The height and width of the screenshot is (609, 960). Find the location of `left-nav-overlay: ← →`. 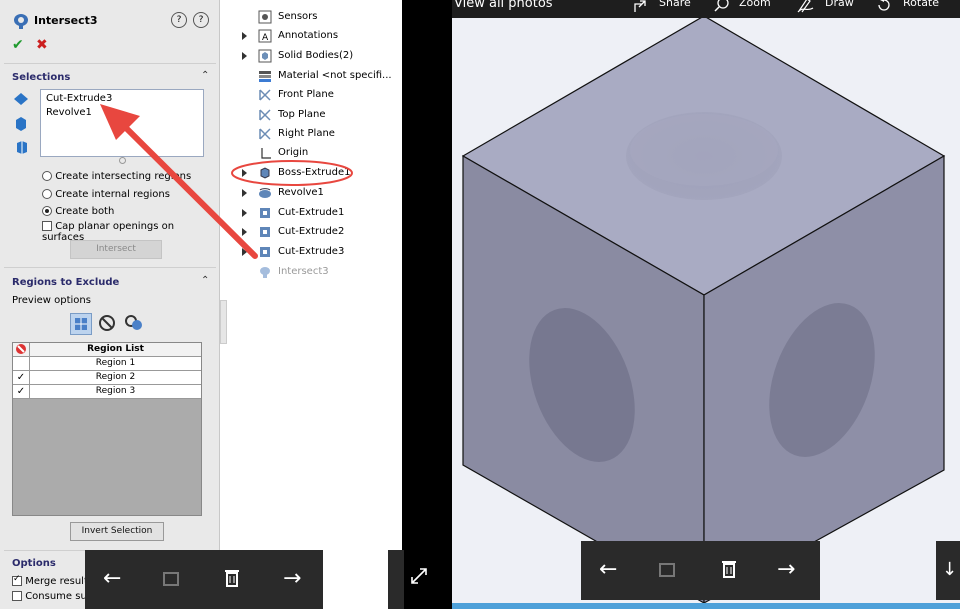

left-nav-overlay: ← → is located at coordinates (204, 579).